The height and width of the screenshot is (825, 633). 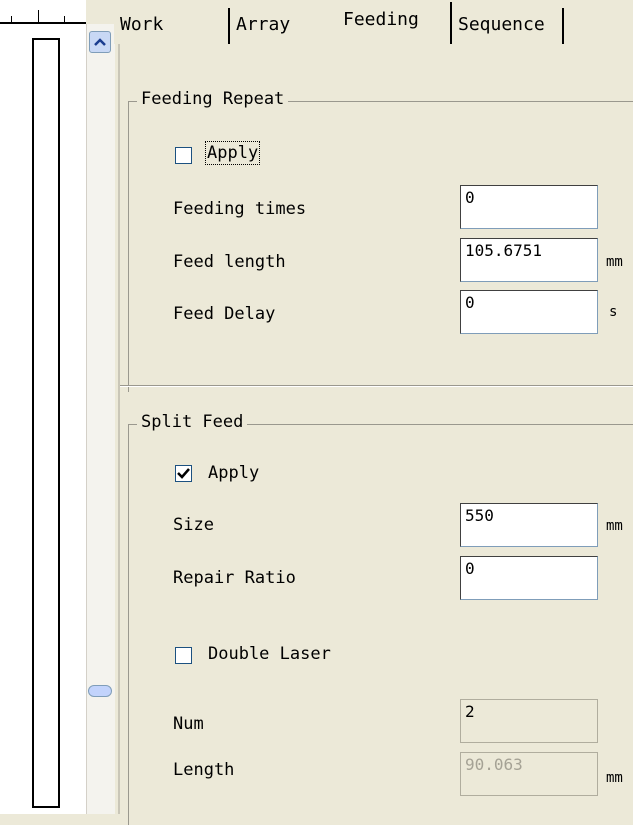 I want to click on split-feed-apply-checkbox, so click(x=183, y=473).